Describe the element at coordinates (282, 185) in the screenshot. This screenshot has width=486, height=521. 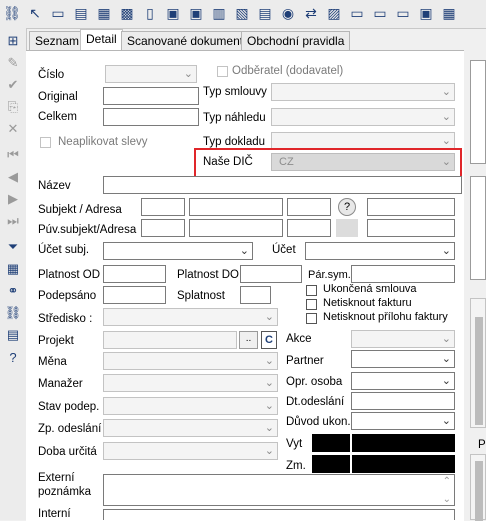
I see `nazev-input` at that location.